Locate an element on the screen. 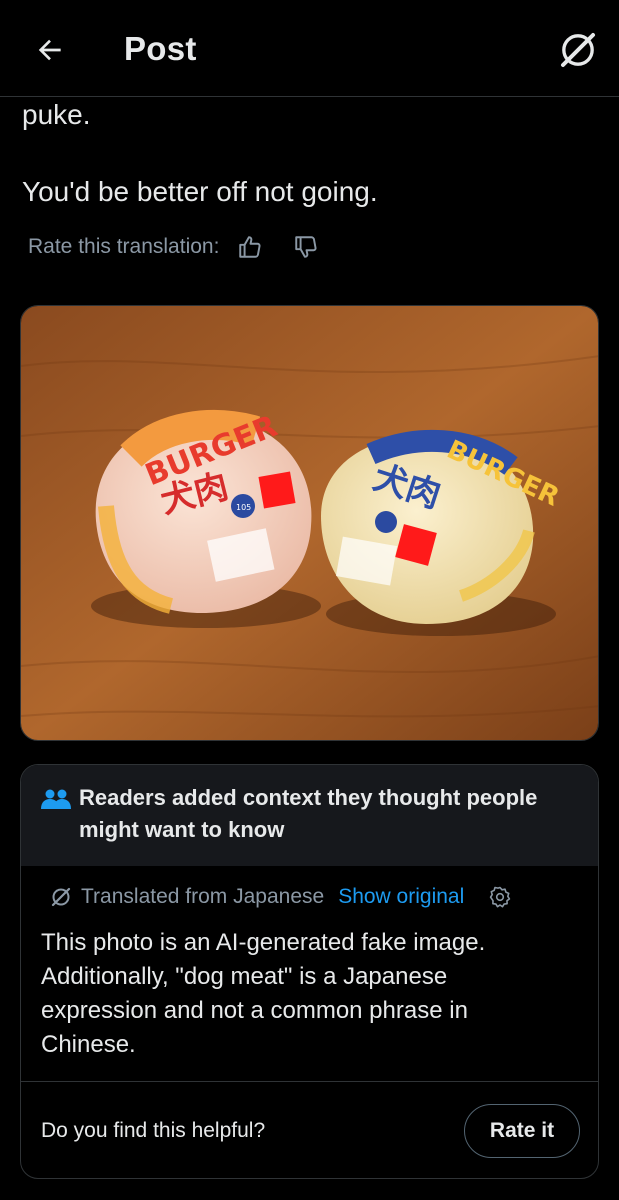 Image resolution: width=619 pixels, height=1200 pixels. show-original-link: Show original is located at coordinates (401, 897).